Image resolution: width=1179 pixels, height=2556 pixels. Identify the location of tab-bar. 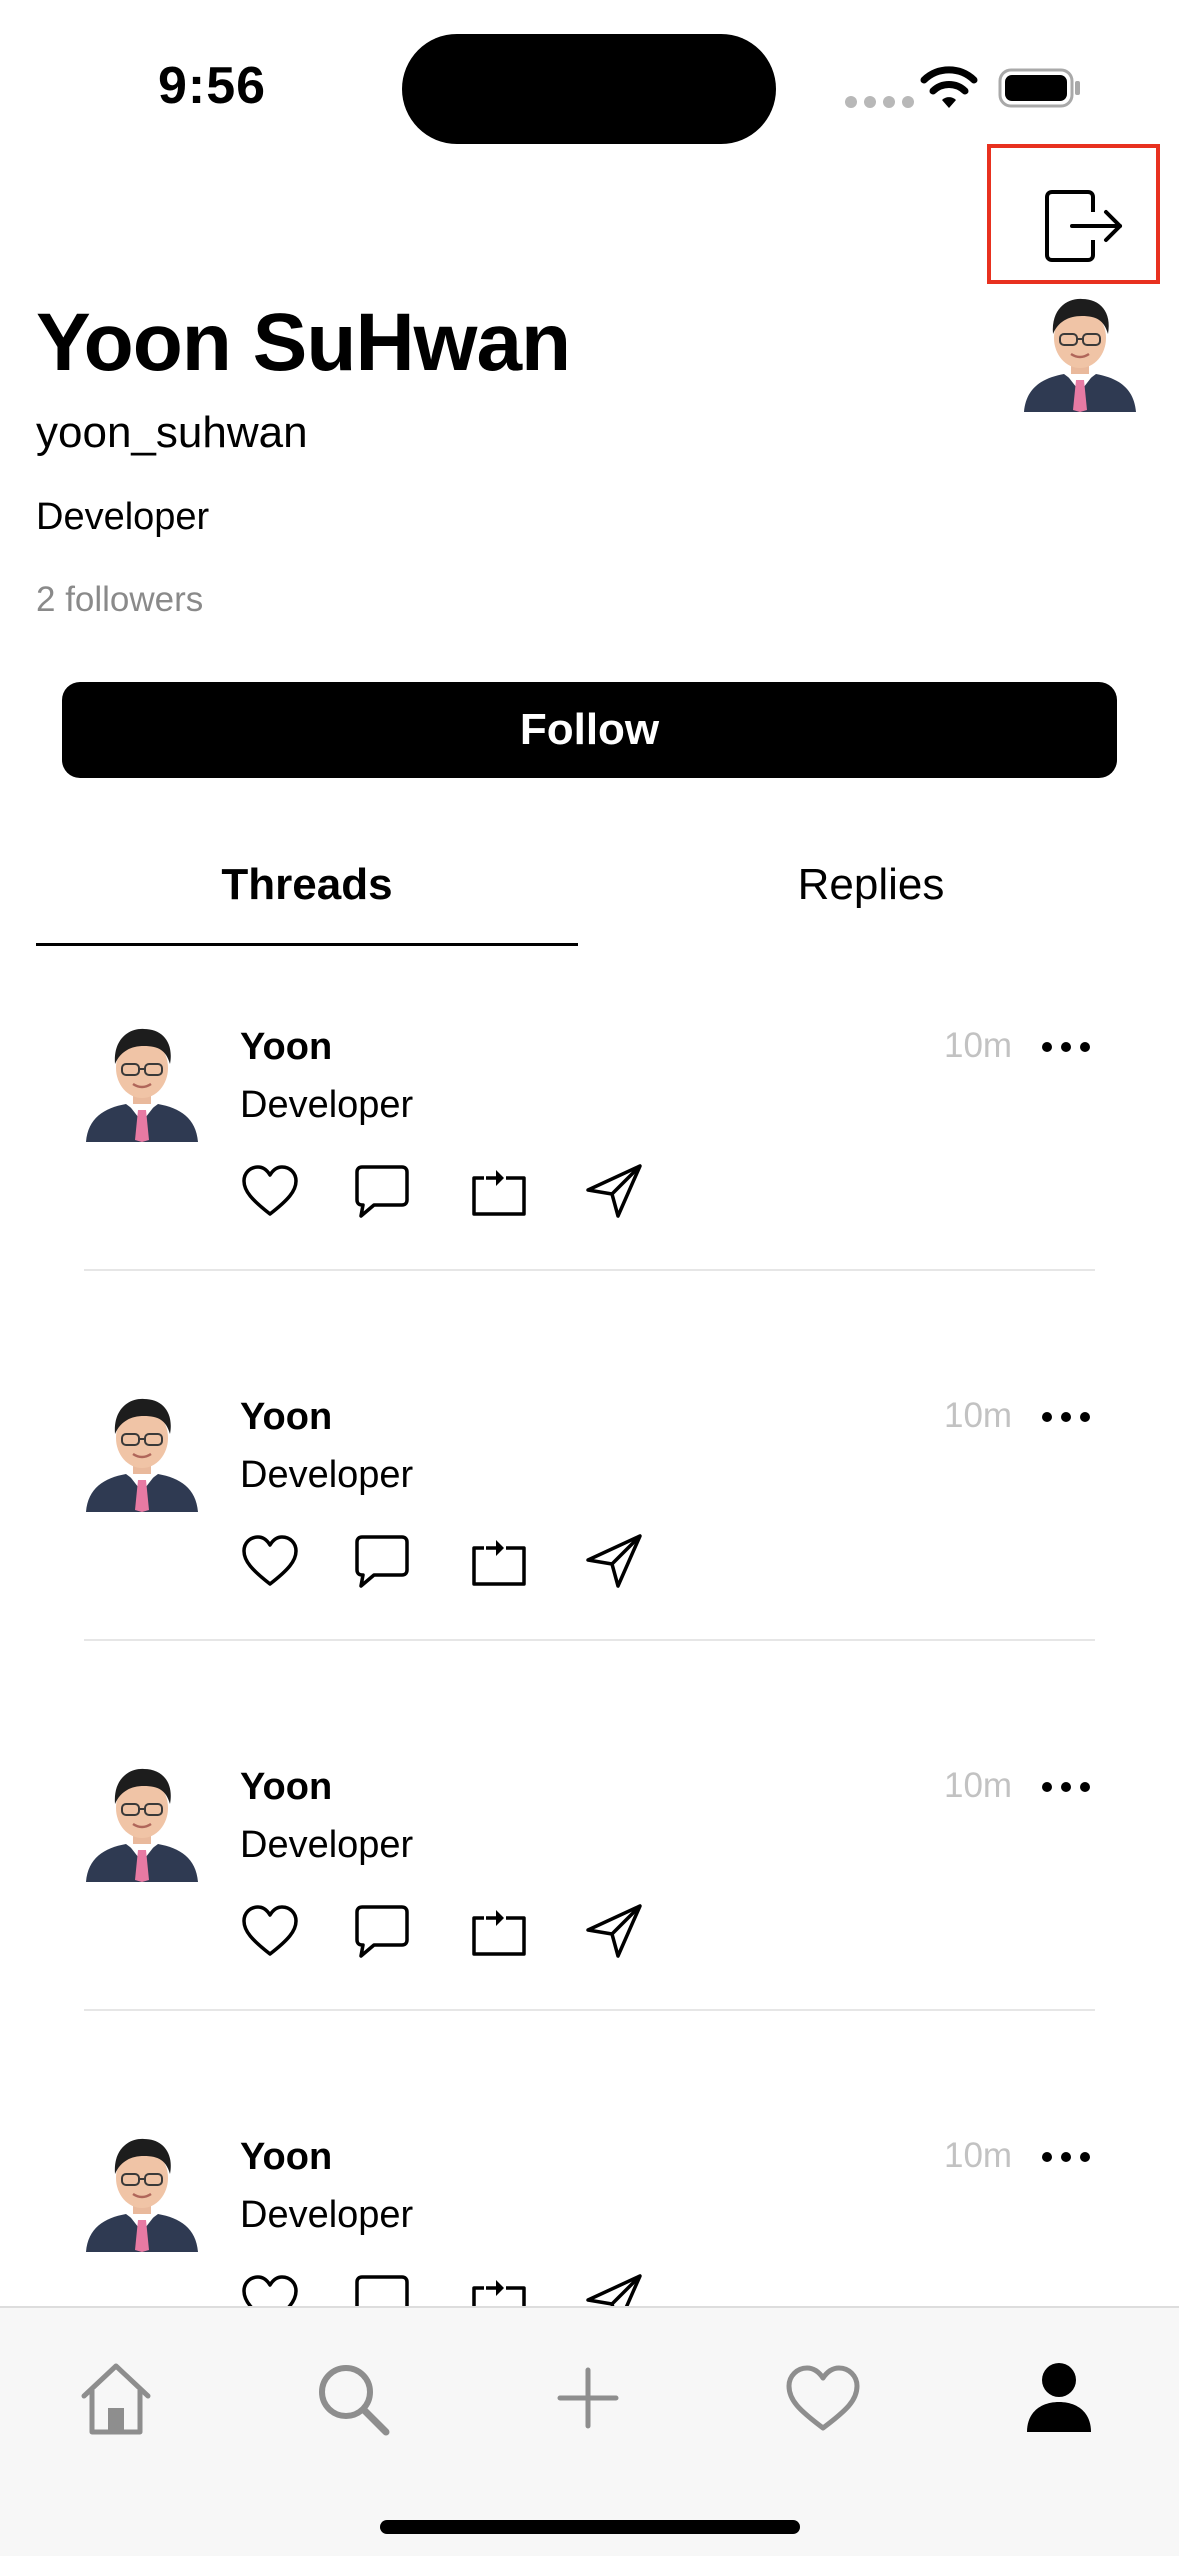
(589, 2431).